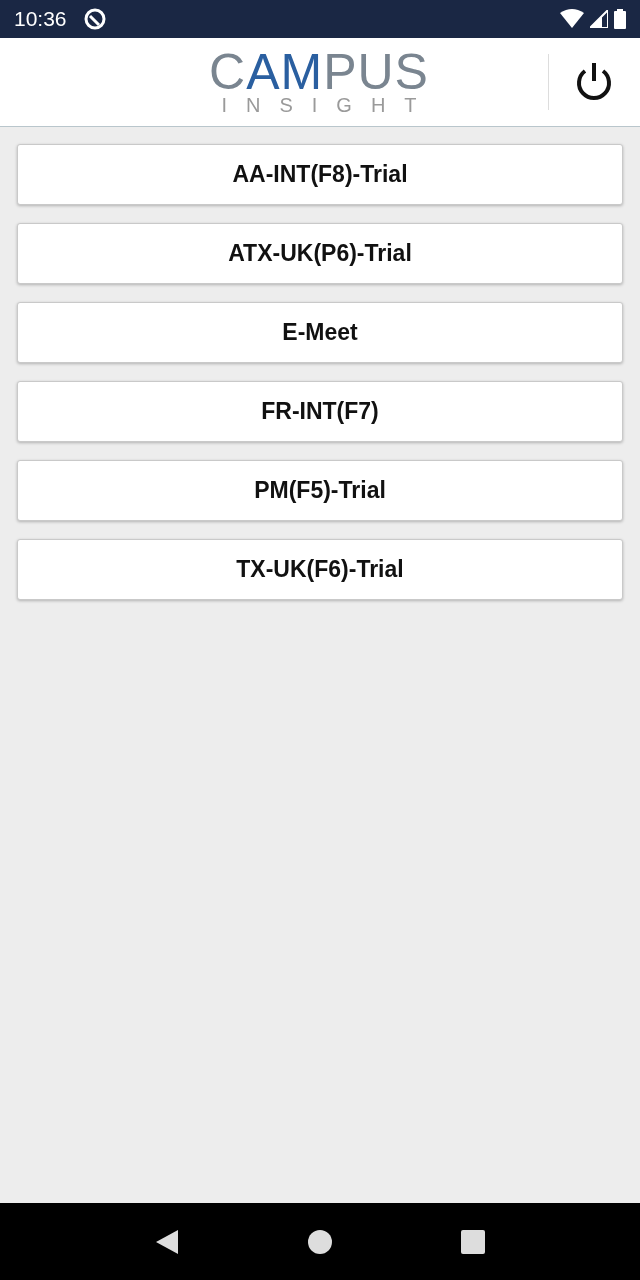  What do you see at coordinates (319, 72) in the screenshot?
I see `logo-wordmark: CAMPUS` at bounding box center [319, 72].